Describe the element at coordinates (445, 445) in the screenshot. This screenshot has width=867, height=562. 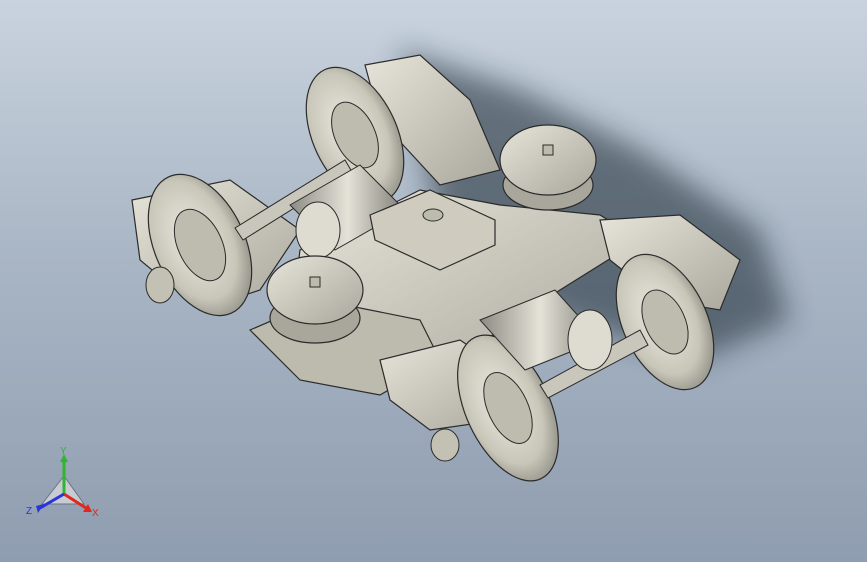
I see `axle-box-front-left` at that location.